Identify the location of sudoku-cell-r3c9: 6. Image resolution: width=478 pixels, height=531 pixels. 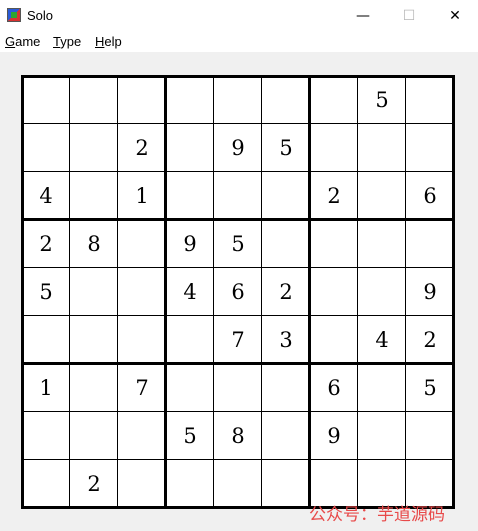
(430, 196).